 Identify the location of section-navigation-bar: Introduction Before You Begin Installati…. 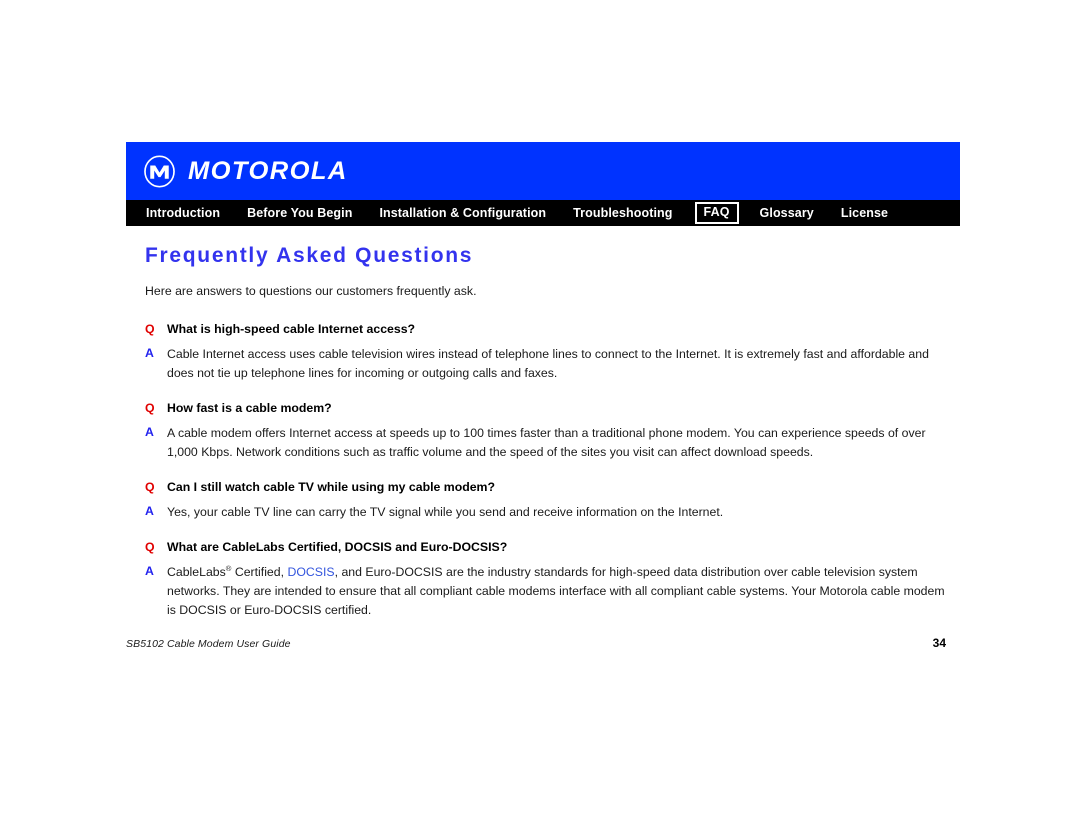
(543, 213).